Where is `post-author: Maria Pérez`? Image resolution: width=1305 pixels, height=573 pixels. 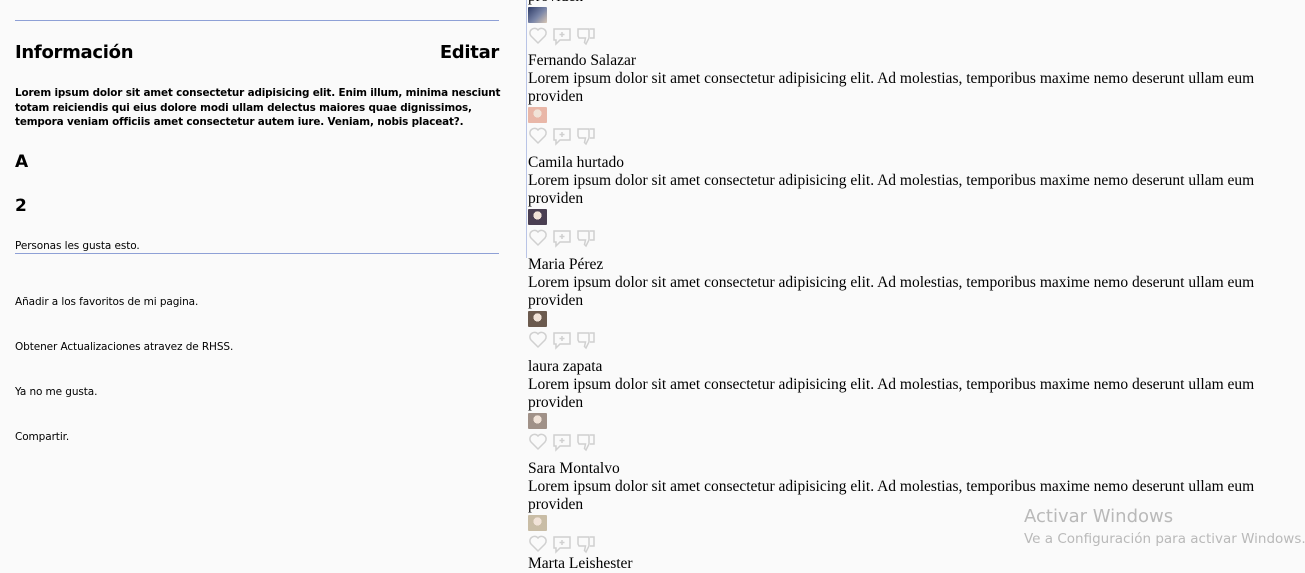
post-author: Maria Pérez is located at coordinates (566, 264).